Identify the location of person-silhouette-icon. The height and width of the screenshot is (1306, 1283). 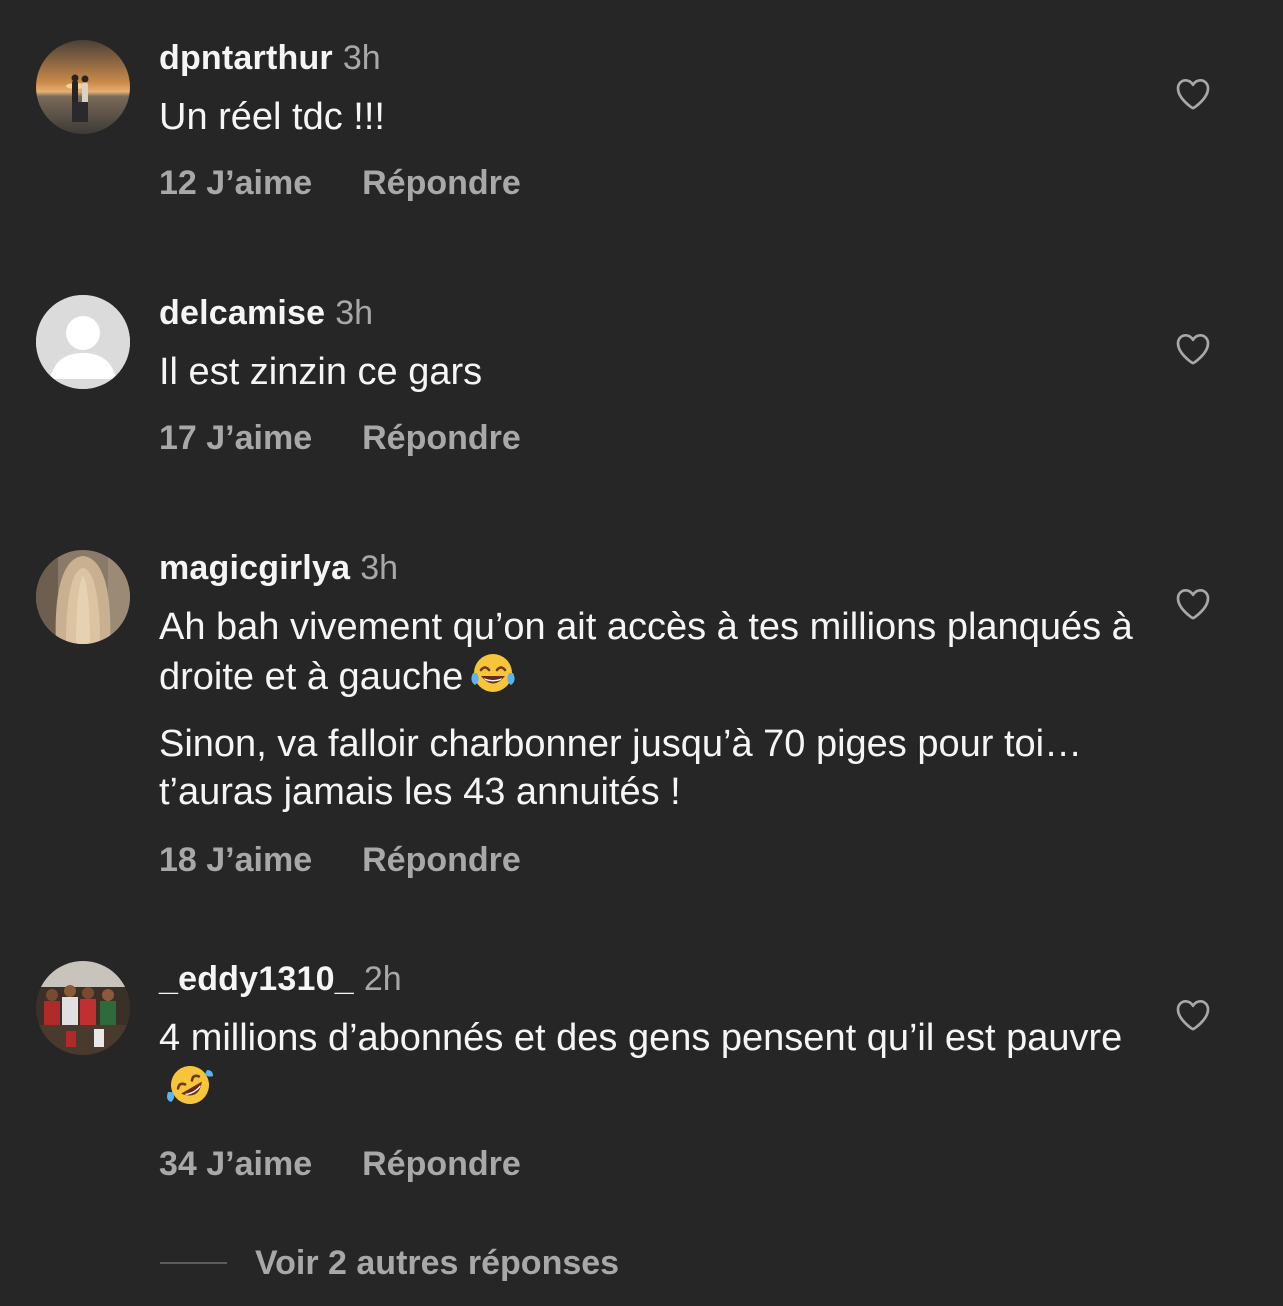
(83, 342).